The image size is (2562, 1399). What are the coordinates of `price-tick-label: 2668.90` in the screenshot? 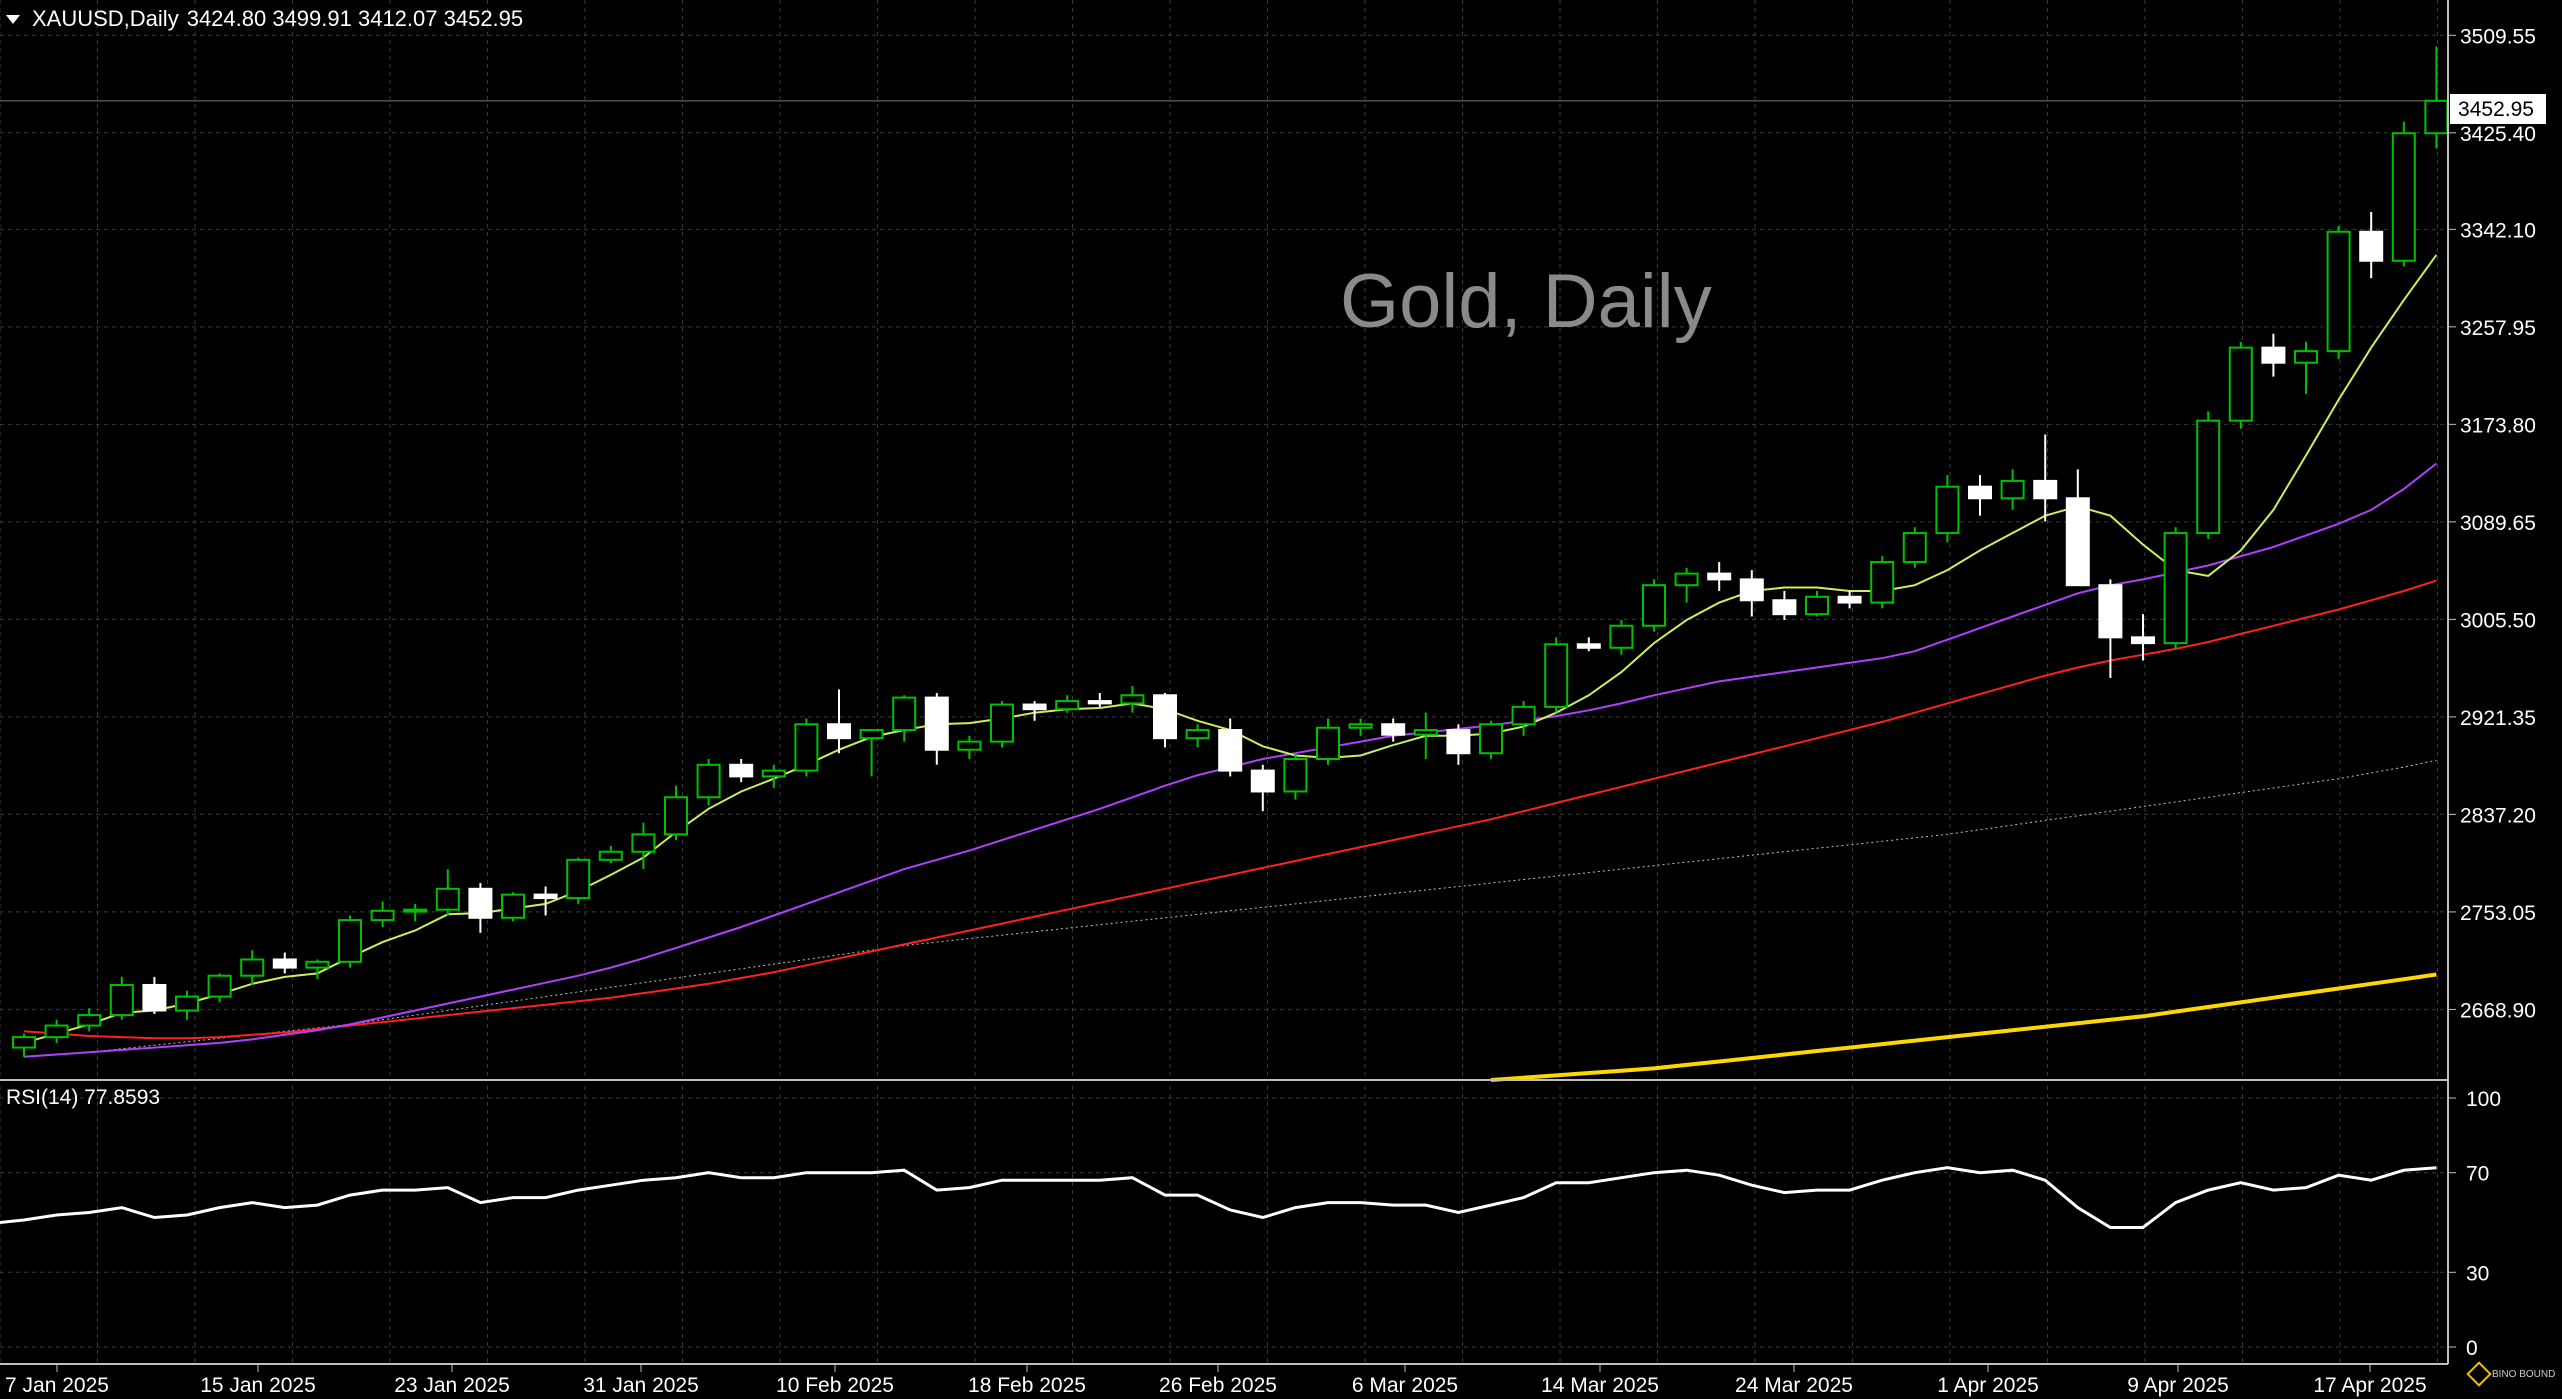 It's located at (2498, 1010).